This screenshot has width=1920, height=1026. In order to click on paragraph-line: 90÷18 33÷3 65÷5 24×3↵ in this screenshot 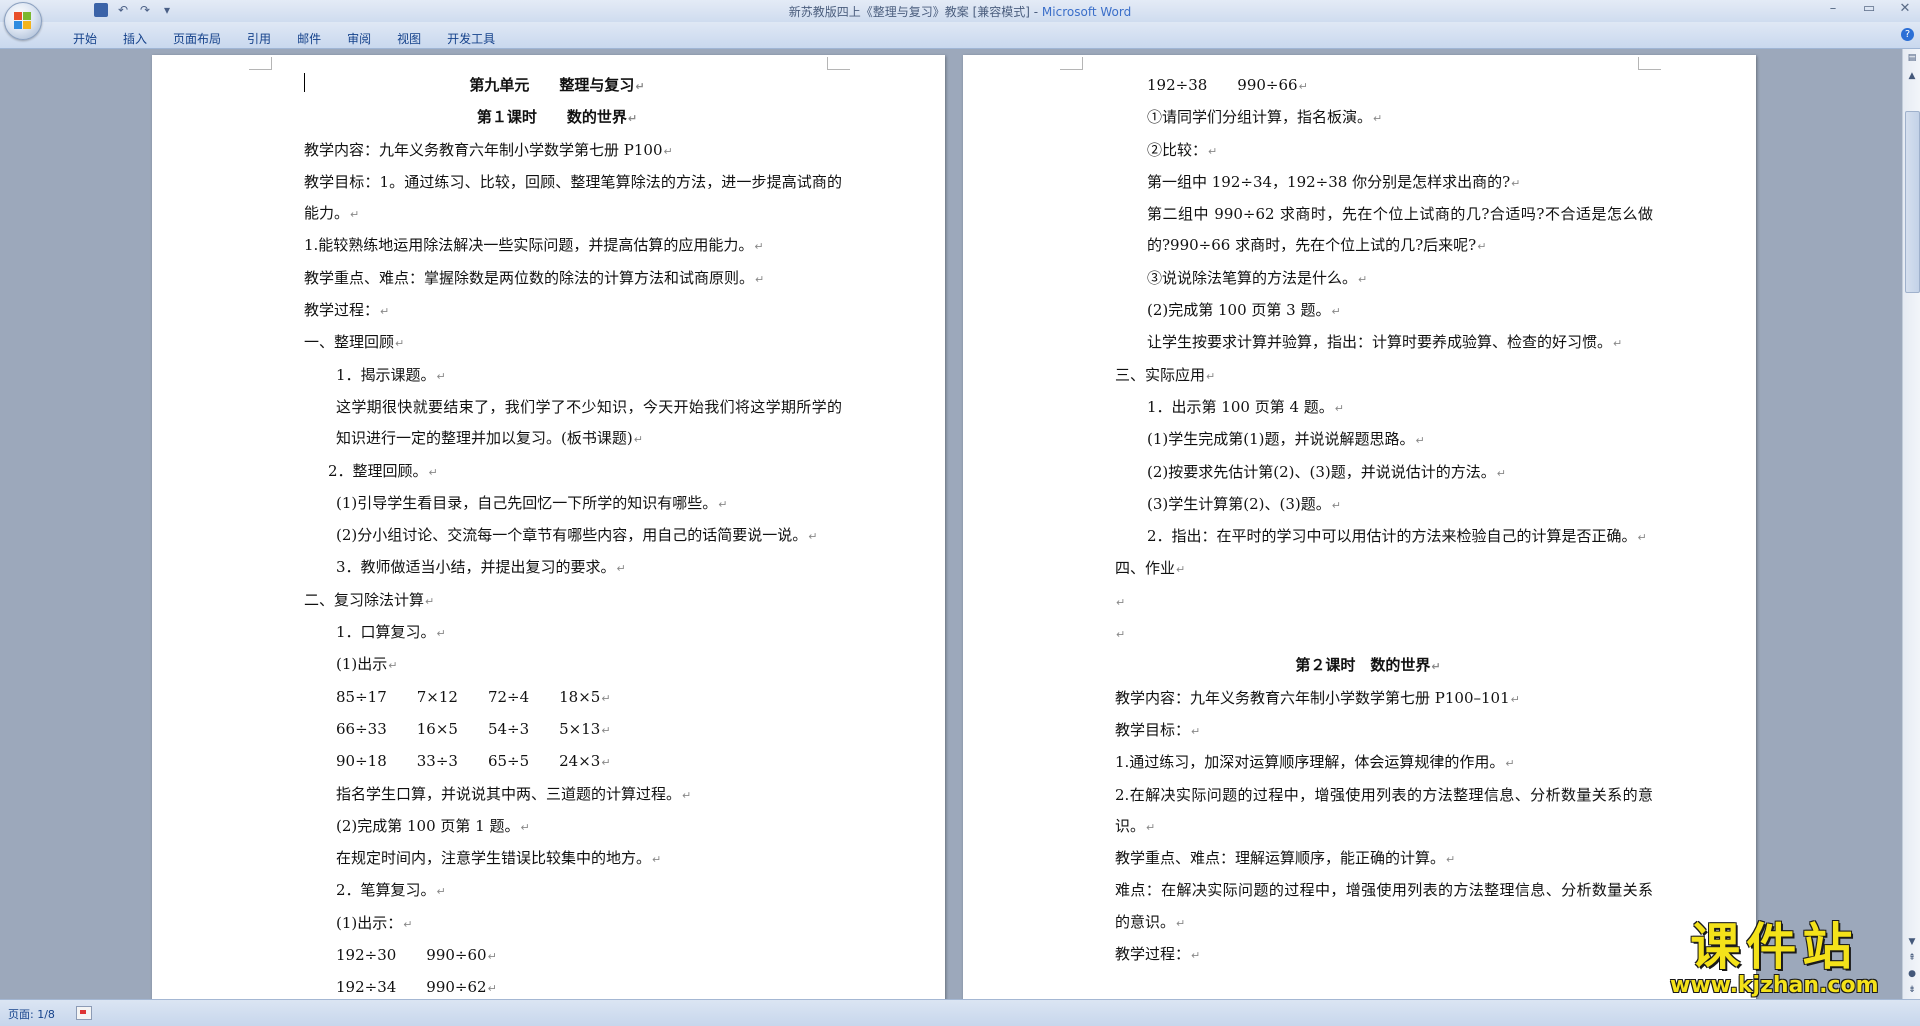, I will do `click(557, 762)`.